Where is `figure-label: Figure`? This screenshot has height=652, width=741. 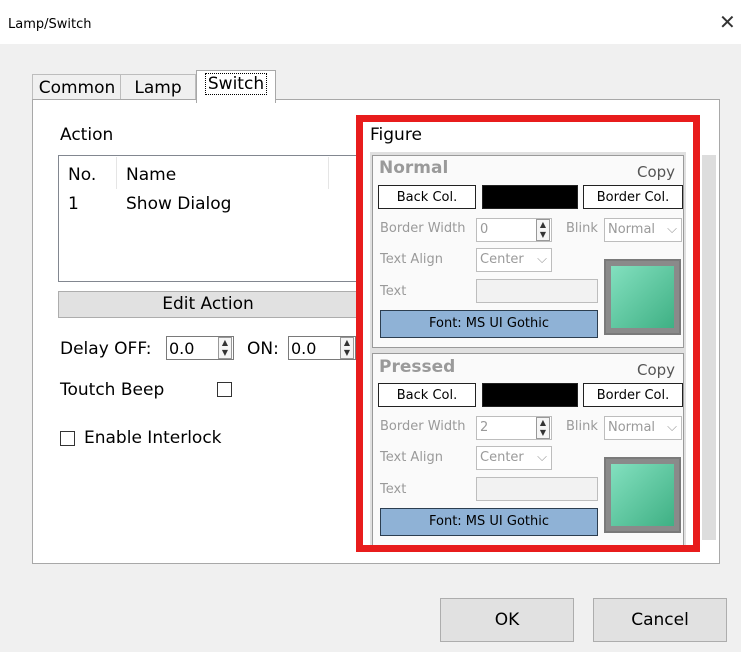 figure-label: Figure is located at coordinates (396, 135).